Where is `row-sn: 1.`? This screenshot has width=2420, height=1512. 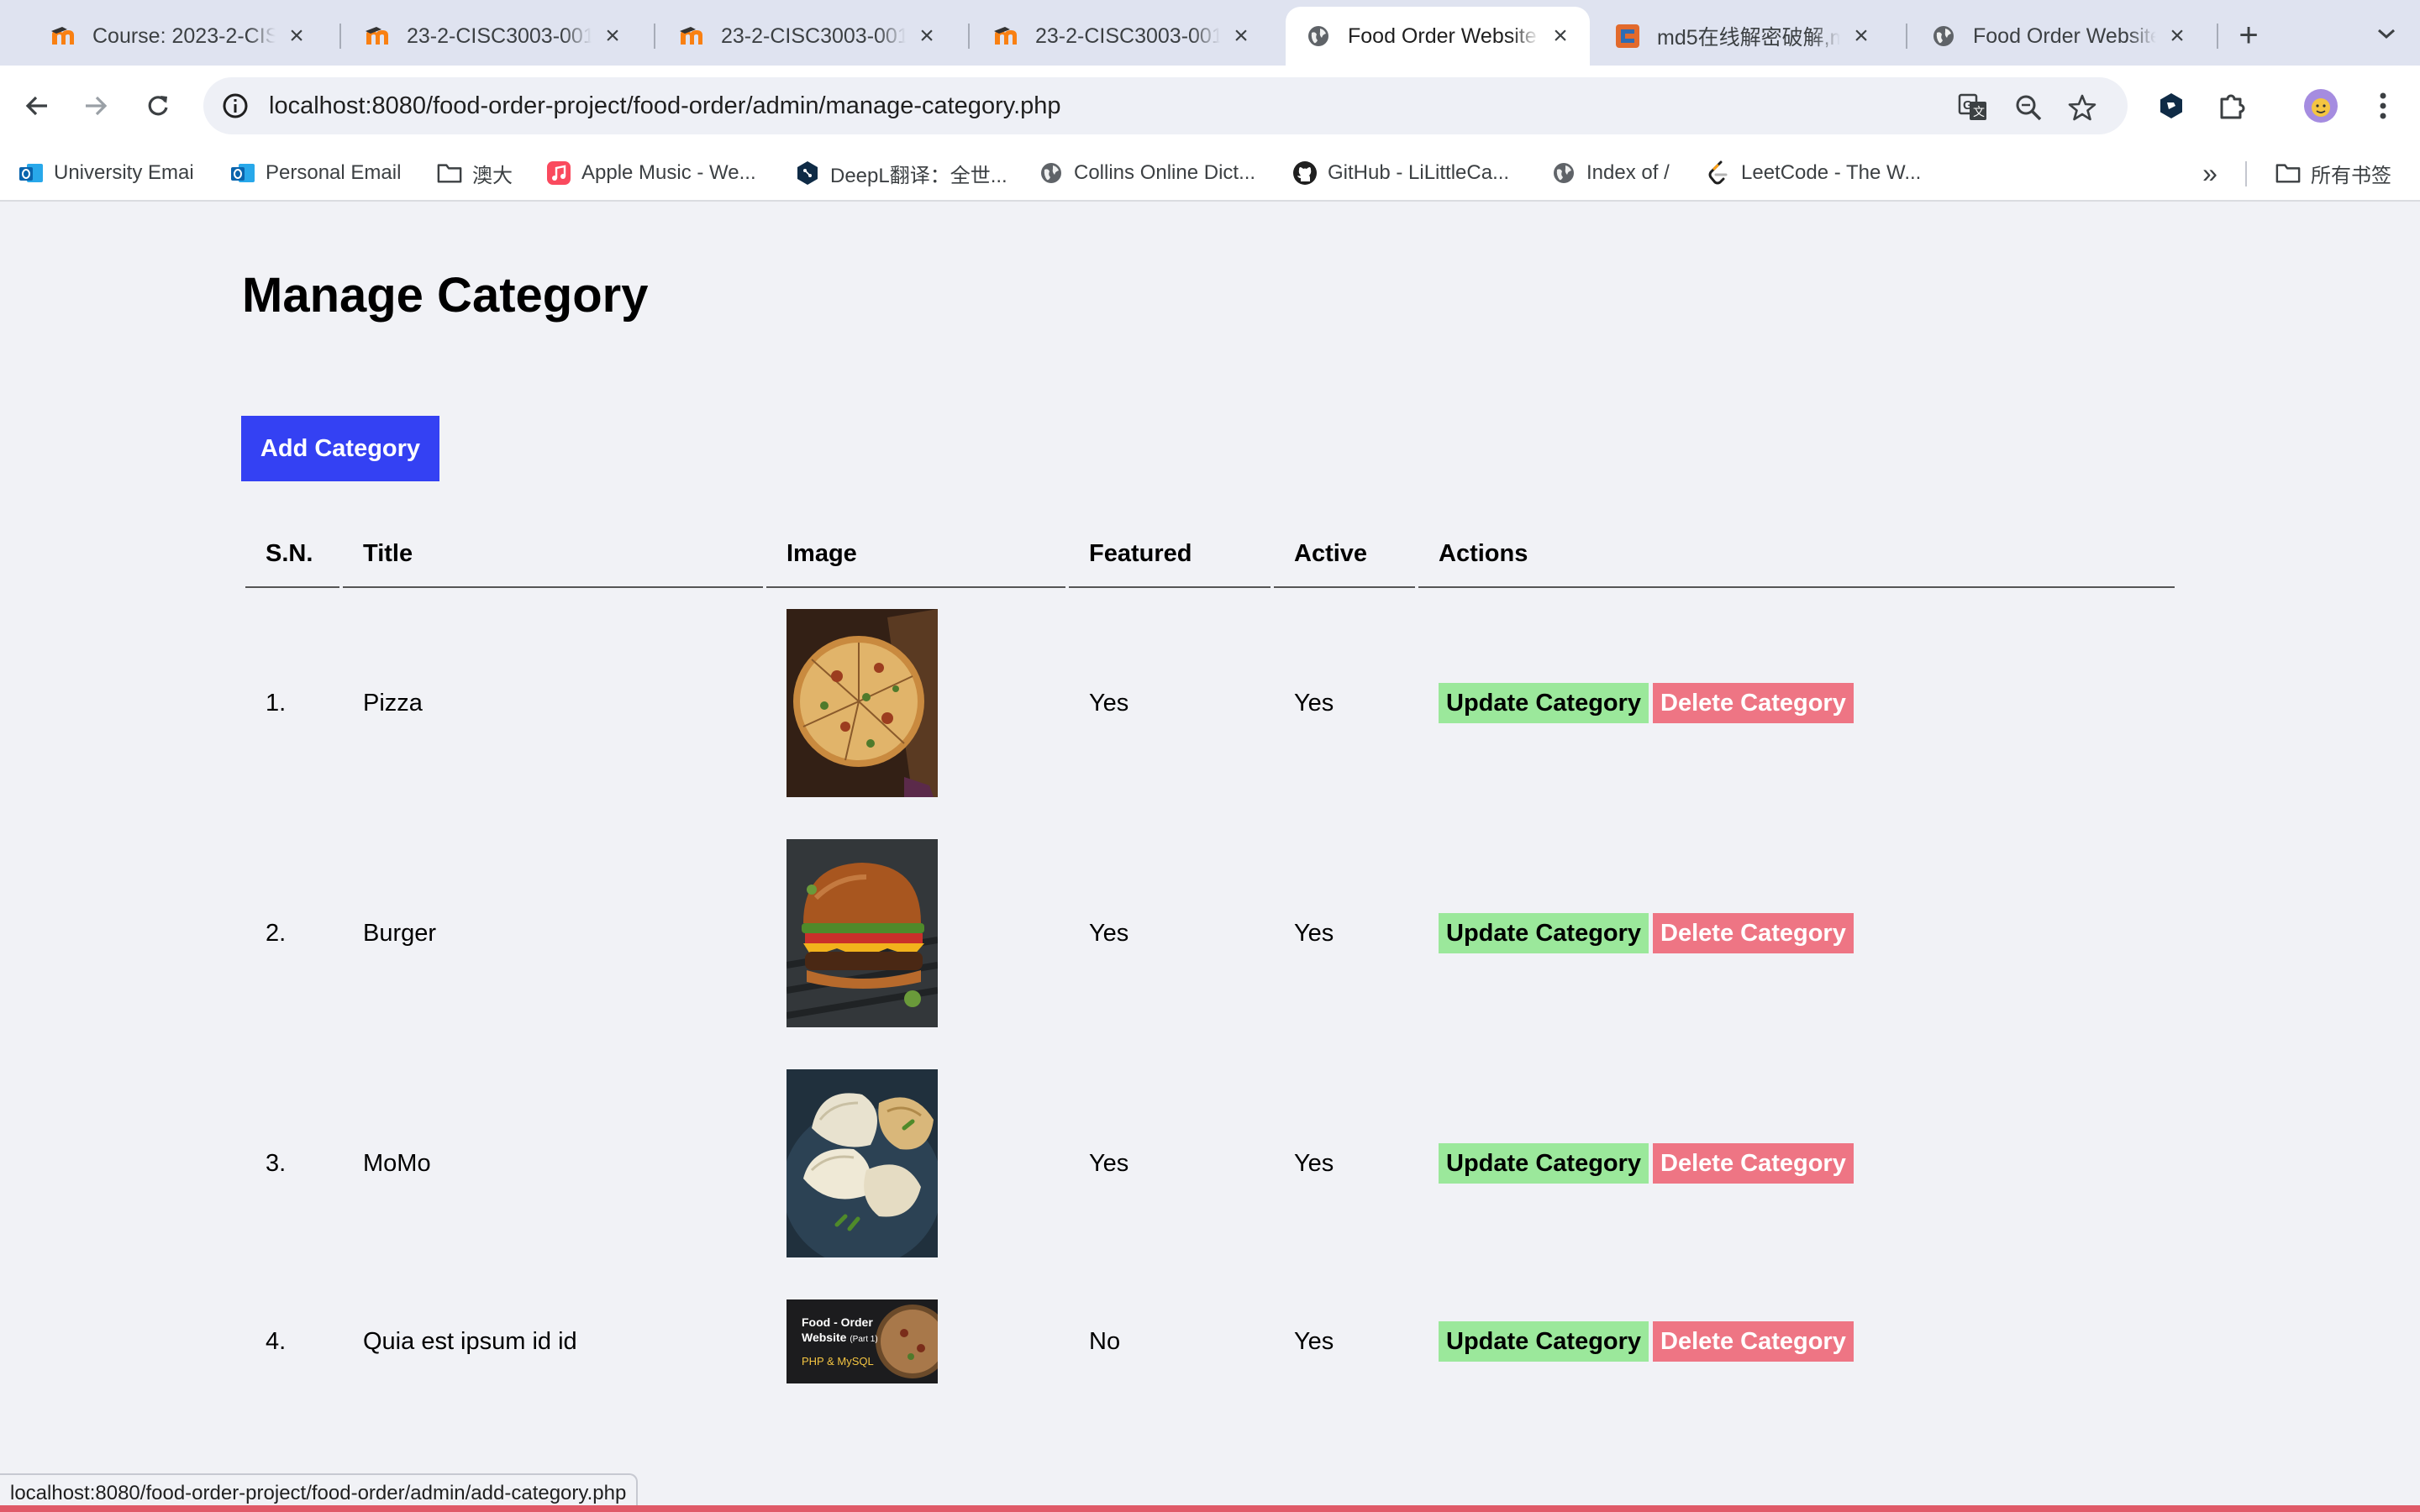 row-sn: 1. is located at coordinates (276, 703).